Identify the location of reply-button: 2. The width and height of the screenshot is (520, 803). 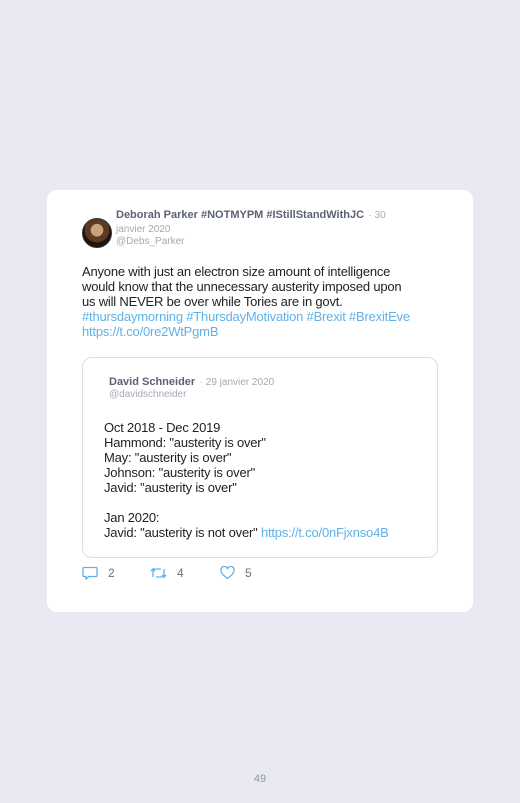
(98, 573).